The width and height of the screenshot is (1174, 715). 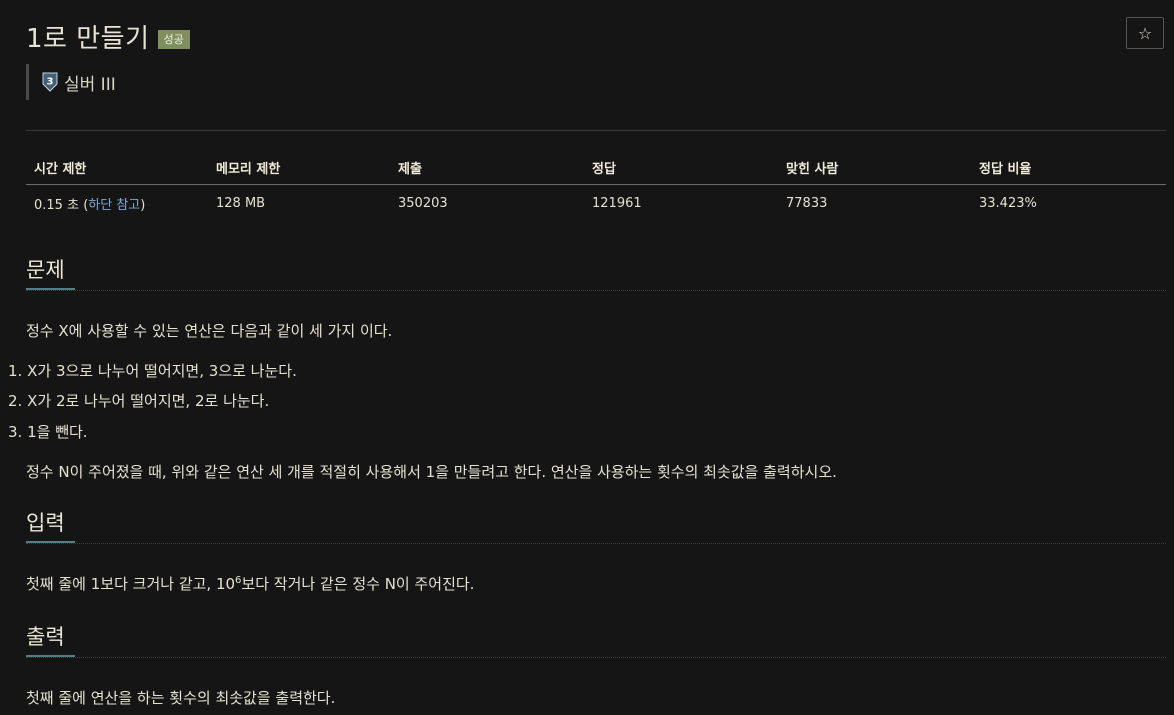 I want to click on header-memory-limit: 메모리 제한, so click(x=299, y=167).